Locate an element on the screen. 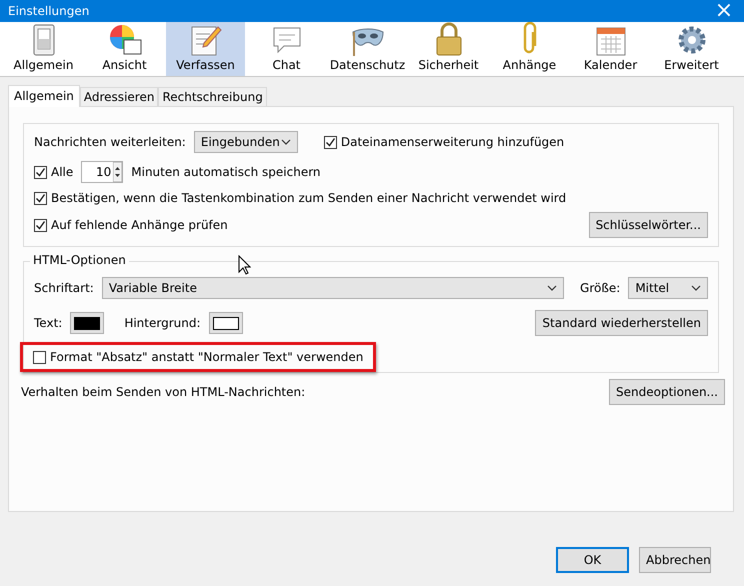  toolbar-tab: Chat is located at coordinates (286, 49).